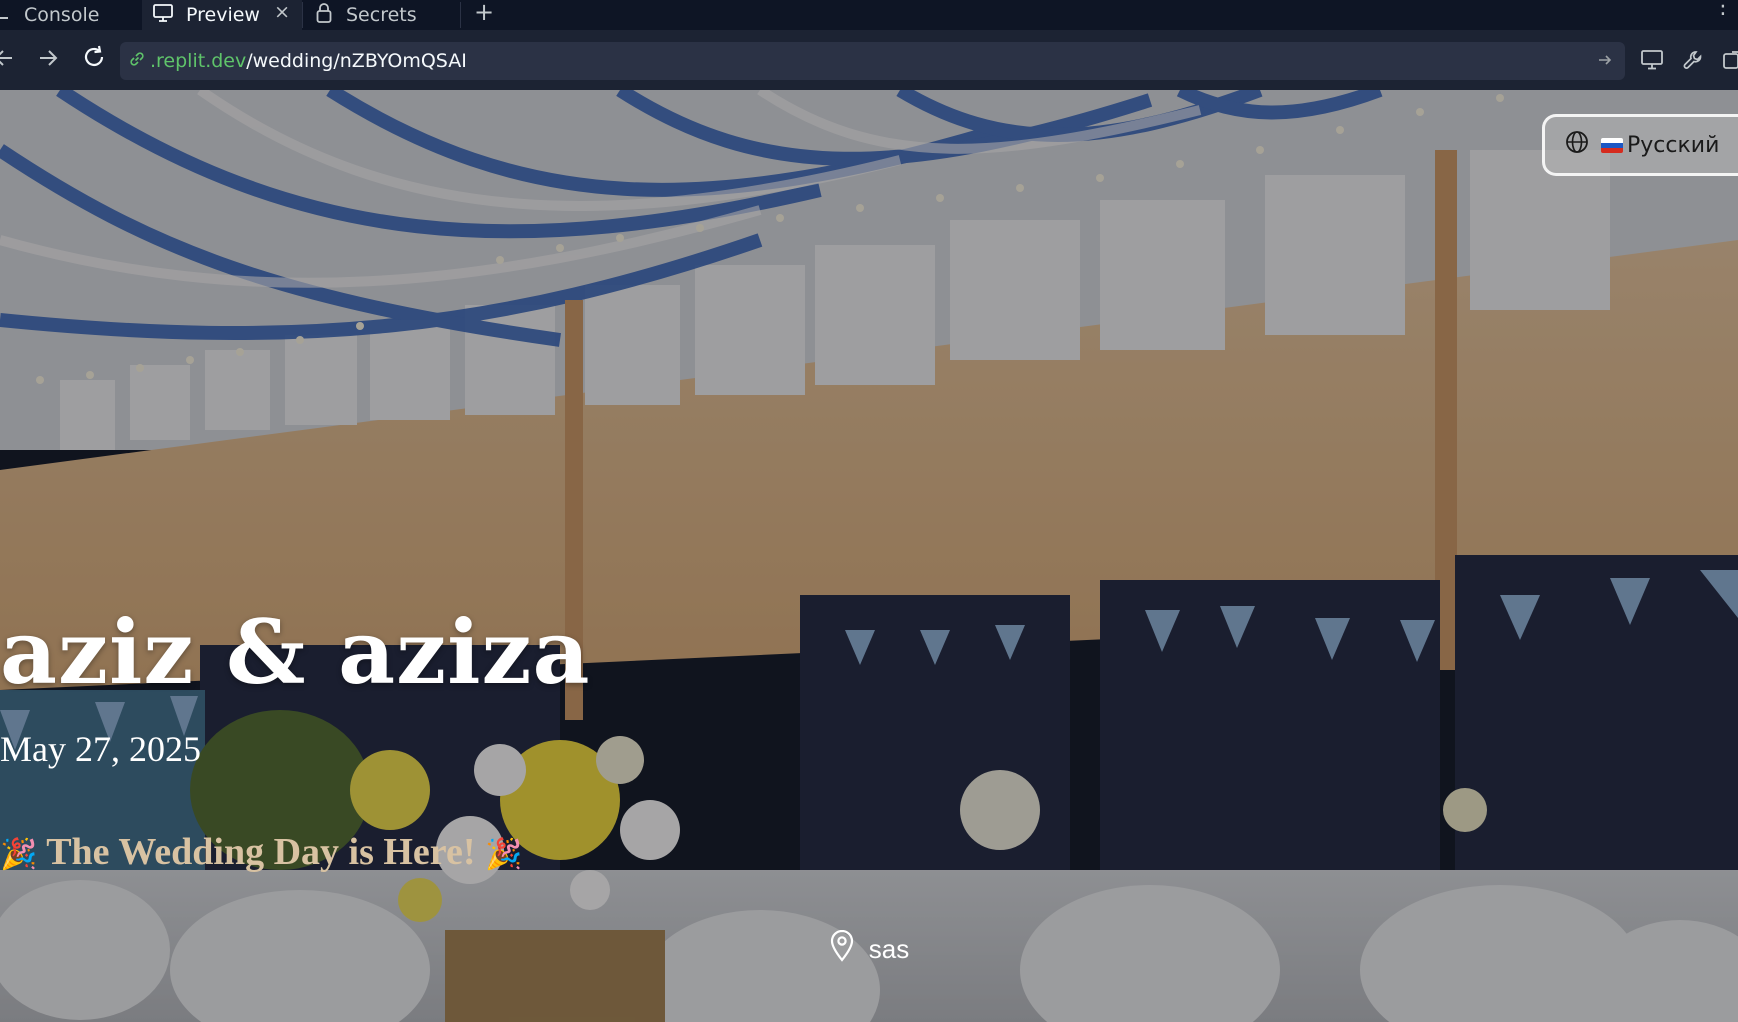 This screenshot has height=1022, width=1738. Describe the element at coordinates (872, 61) in the screenshot. I see `url-bar: .replit.dev/wedding/nZBYOmQSAI` at that location.